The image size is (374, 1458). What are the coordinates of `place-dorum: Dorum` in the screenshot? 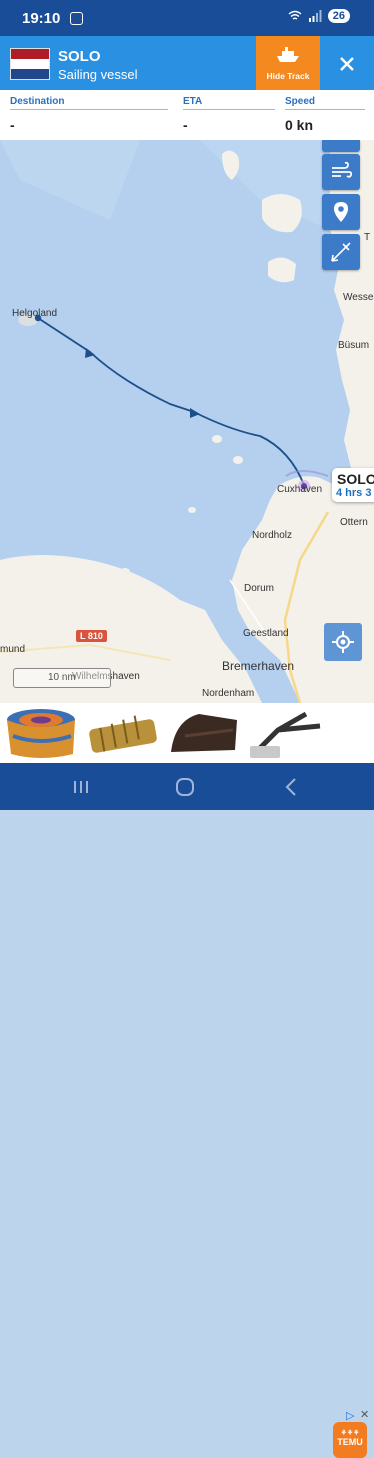 It's located at (259, 588).